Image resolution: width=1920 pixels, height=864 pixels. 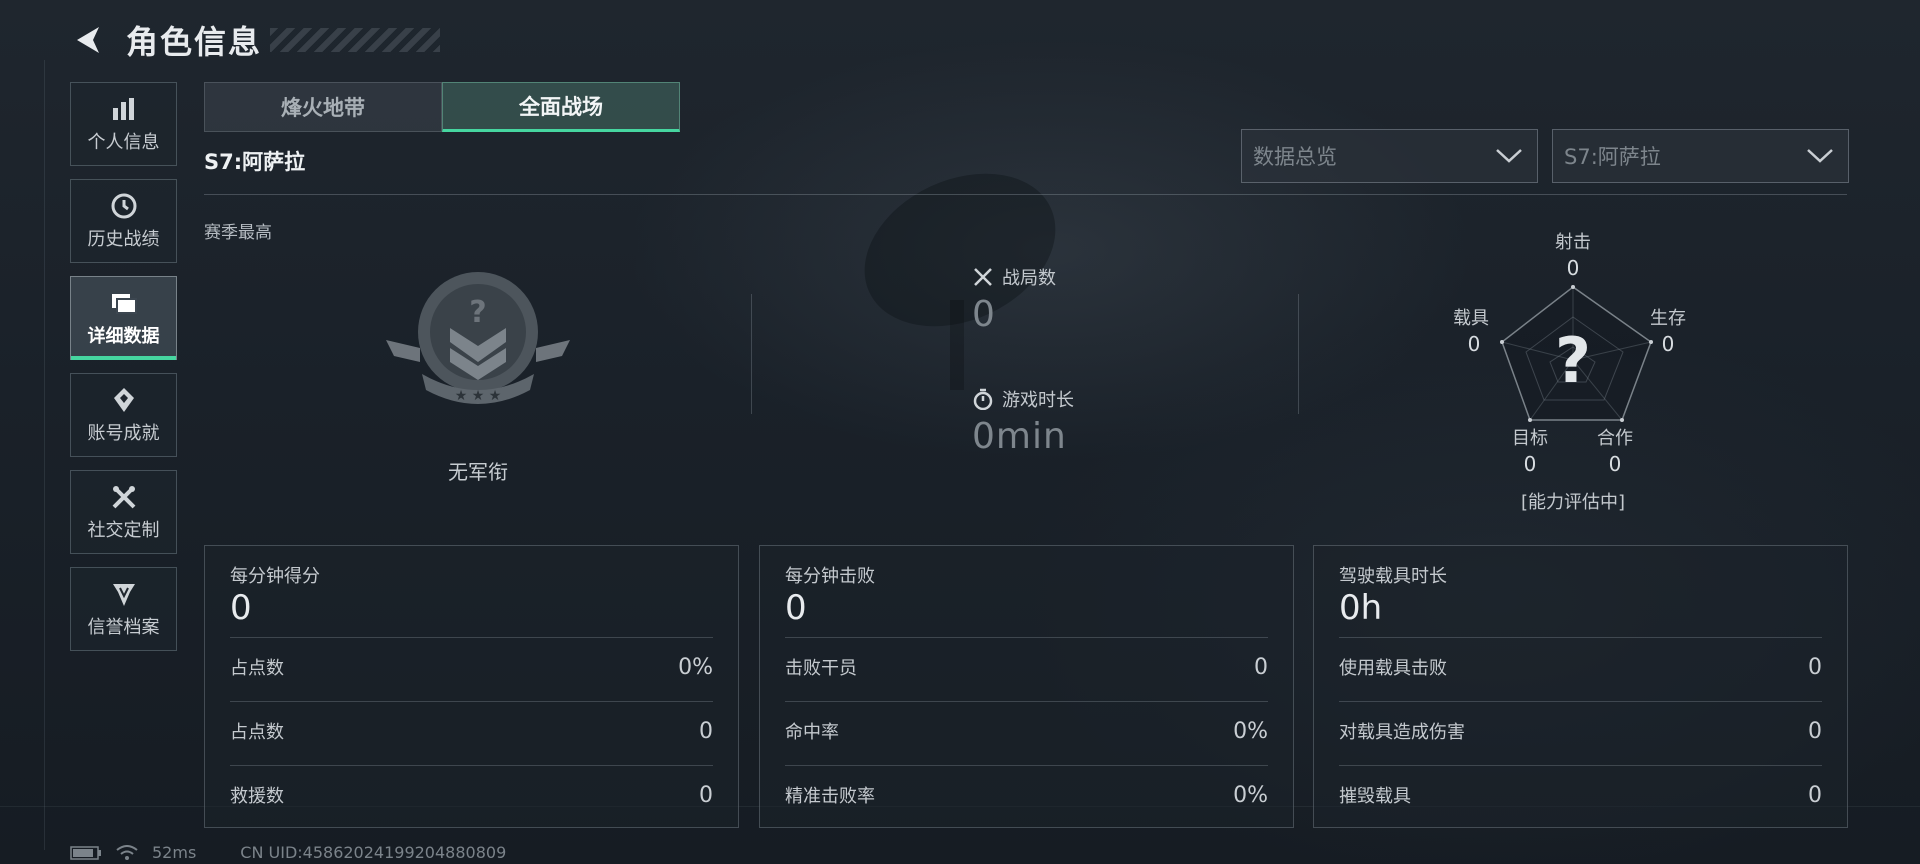 What do you see at coordinates (983, 277) in the screenshot?
I see `crossed-swords-icon` at bounding box center [983, 277].